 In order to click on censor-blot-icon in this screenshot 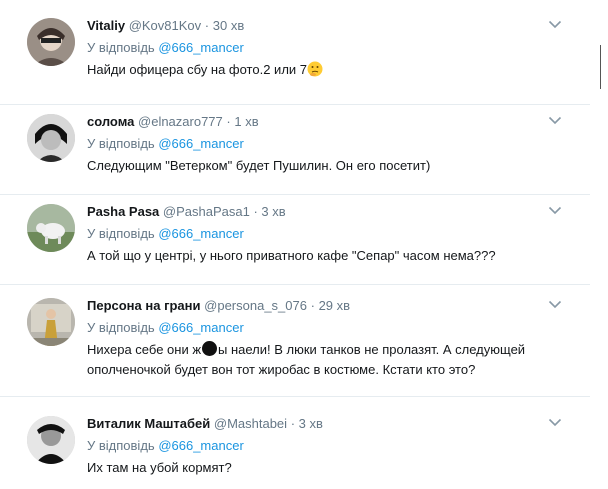, I will do `click(210, 348)`.